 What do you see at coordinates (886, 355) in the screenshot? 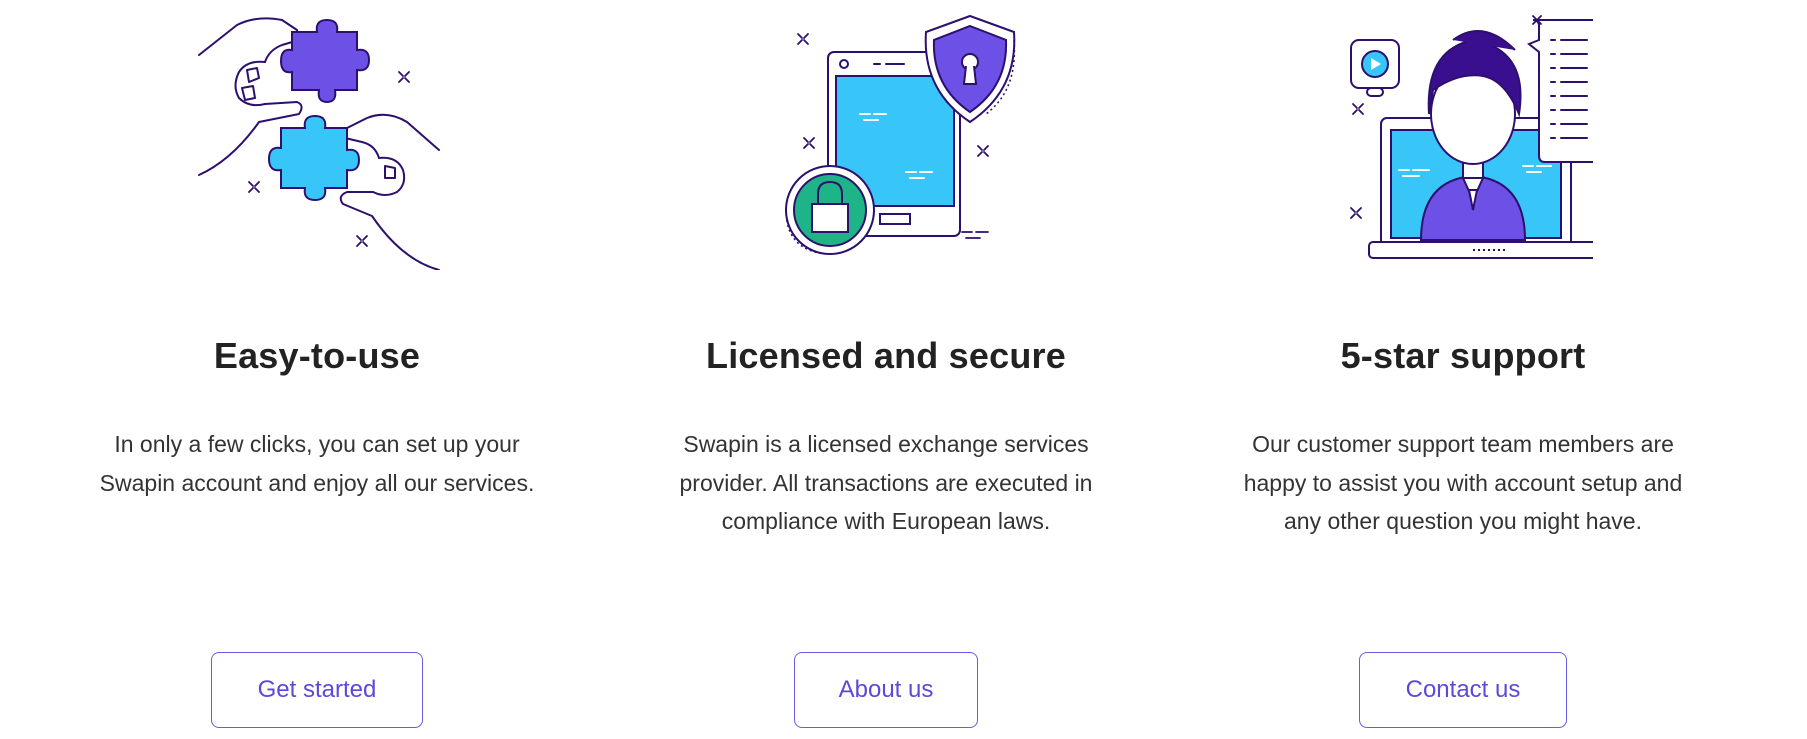
I see `feature-title: Licensed and secure` at bounding box center [886, 355].